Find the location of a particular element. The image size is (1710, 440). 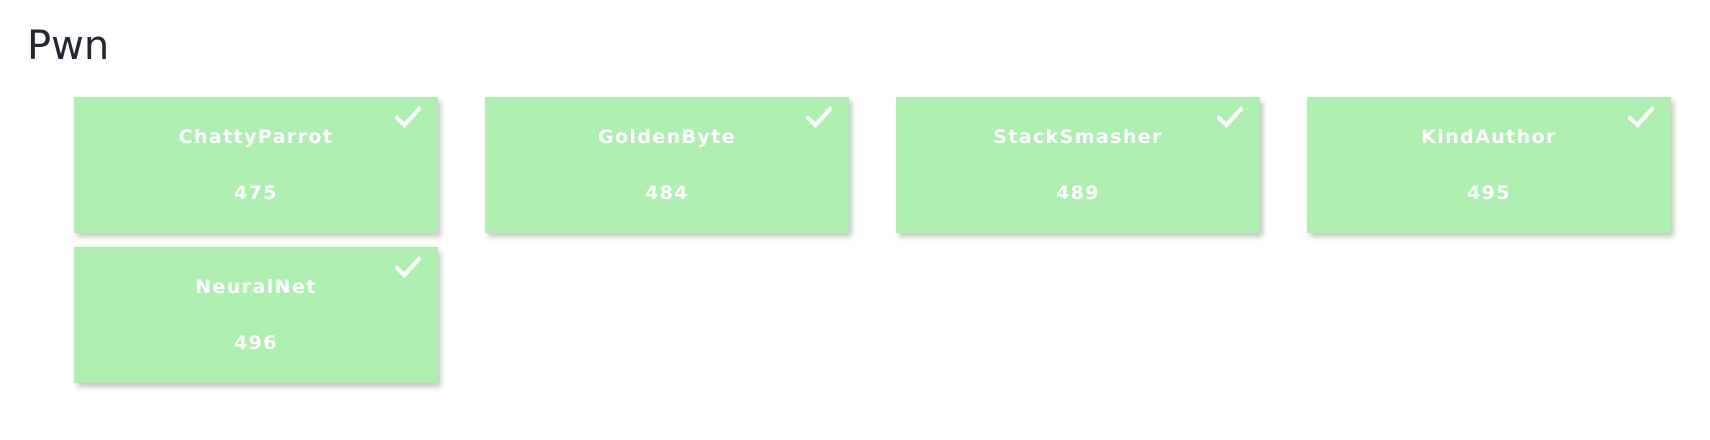

challenge-points: 489 is located at coordinates (1078, 193).